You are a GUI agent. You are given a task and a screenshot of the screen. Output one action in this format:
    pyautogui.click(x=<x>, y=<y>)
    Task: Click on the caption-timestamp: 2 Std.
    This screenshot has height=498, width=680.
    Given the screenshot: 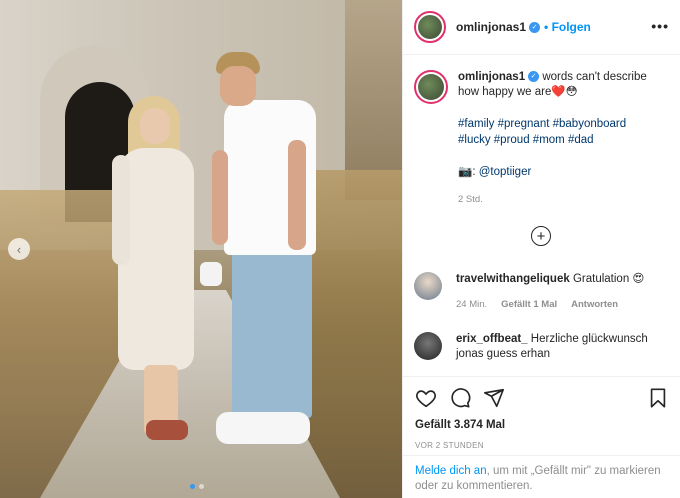 What is the action you would take?
    pyautogui.click(x=470, y=199)
    